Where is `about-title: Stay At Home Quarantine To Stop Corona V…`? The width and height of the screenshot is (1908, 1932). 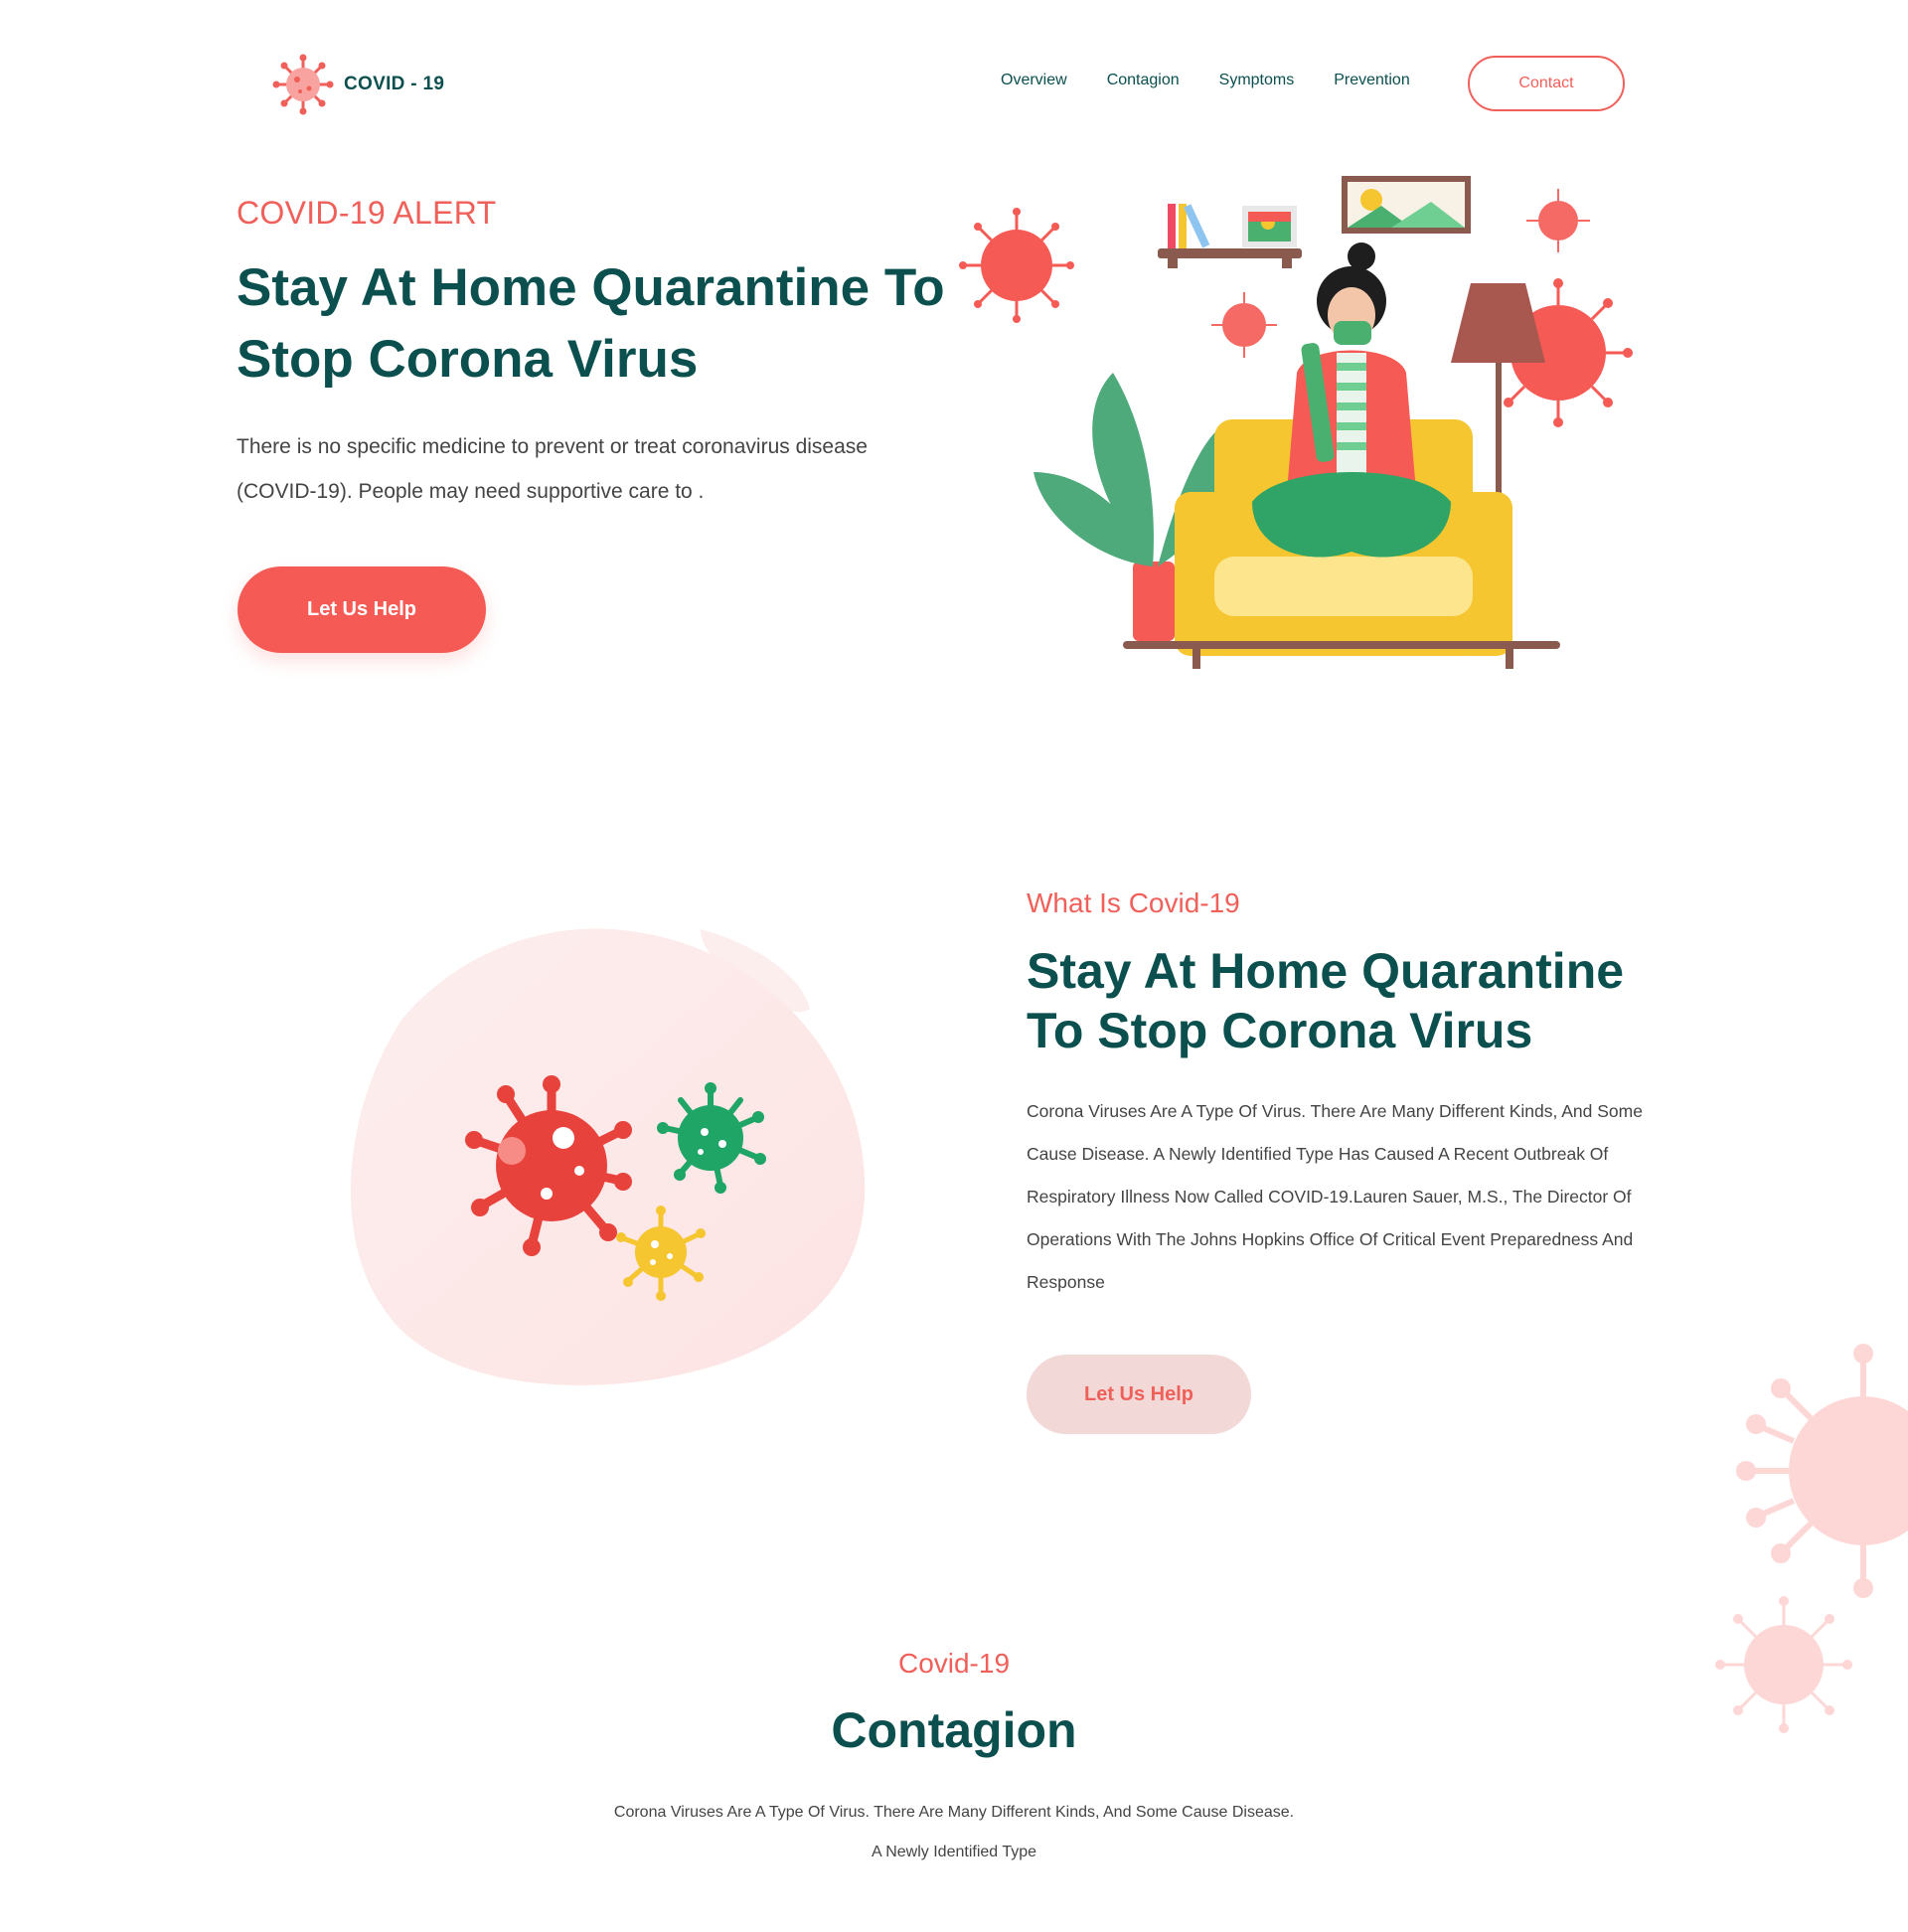 about-title: Stay At Home Quarantine To Stop Corona V… is located at coordinates (1326, 1000).